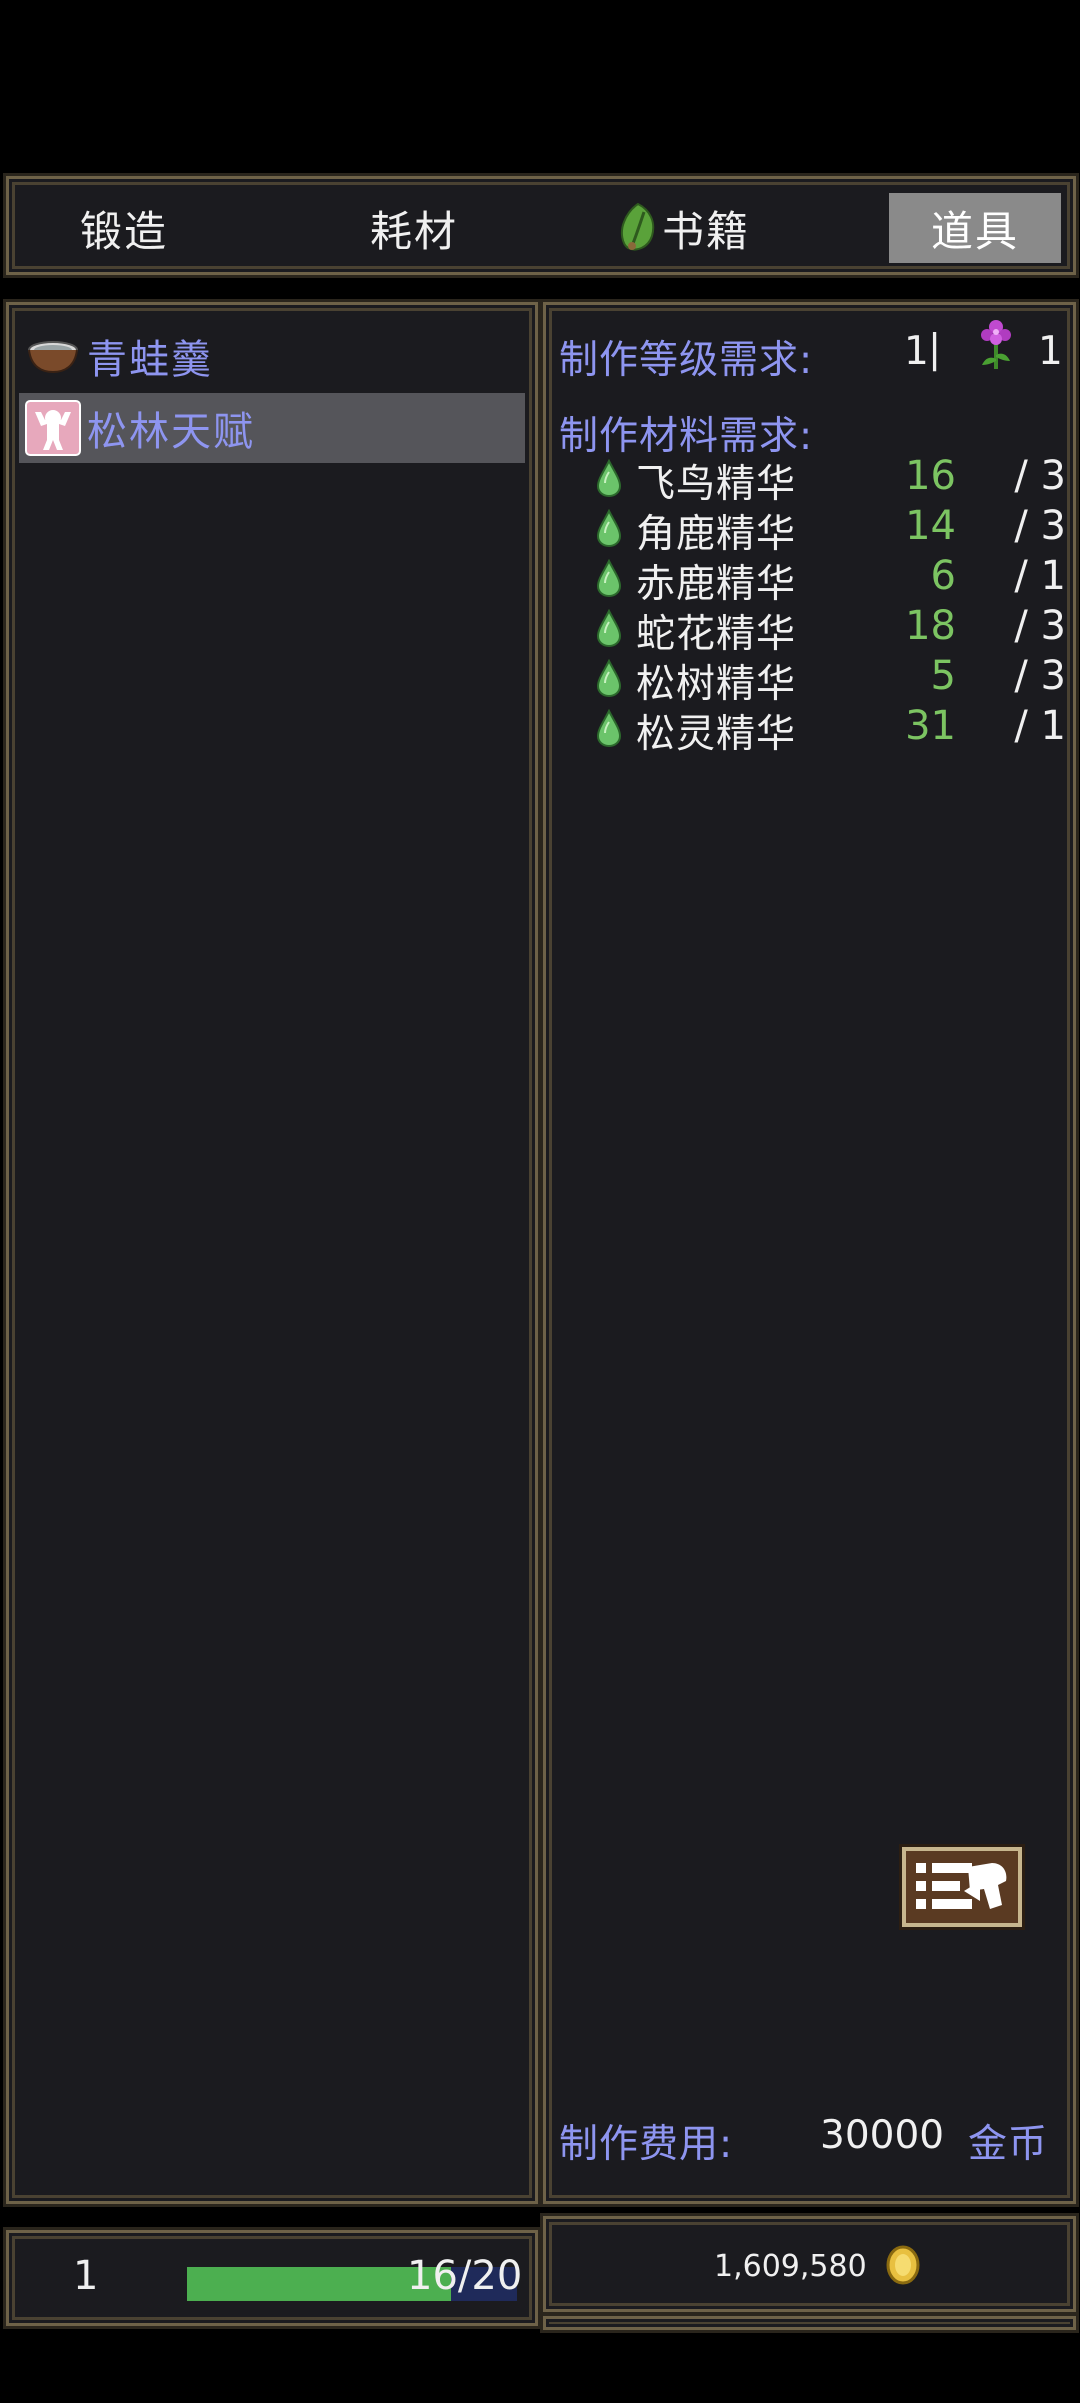 Image resolution: width=1080 pixels, height=2403 pixels. I want to click on tab-consumables-label: 耗材, so click(413, 231).